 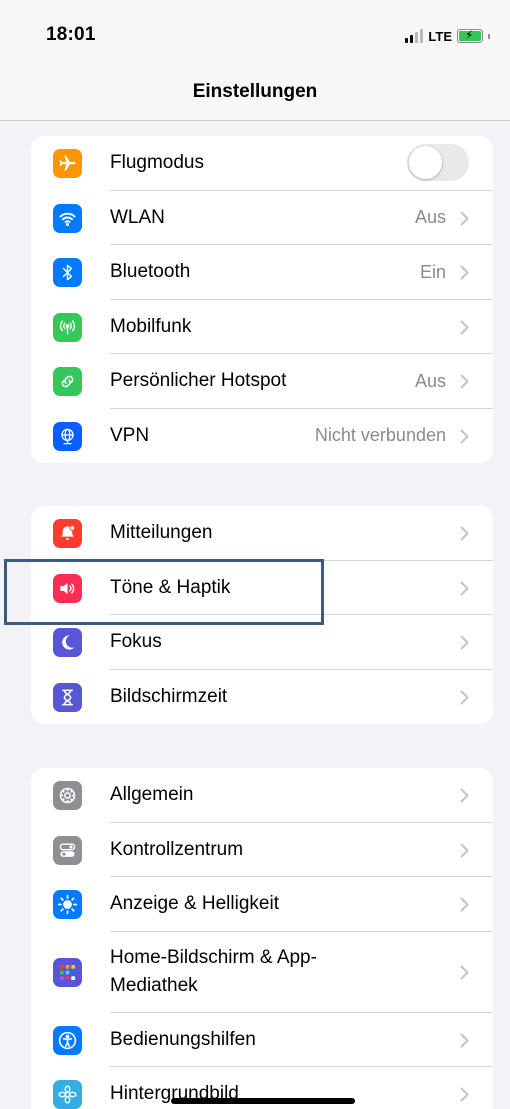 What do you see at coordinates (262, 850) in the screenshot?
I see `settings-row-kontrollzentrum: Kontrollzentrum` at bounding box center [262, 850].